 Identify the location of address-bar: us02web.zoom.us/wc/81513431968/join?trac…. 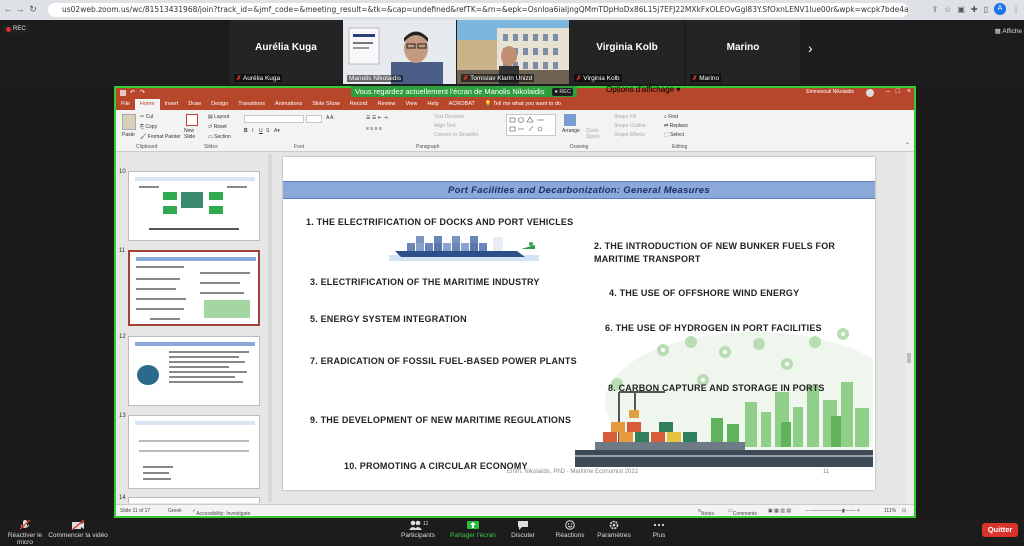
(478, 10).